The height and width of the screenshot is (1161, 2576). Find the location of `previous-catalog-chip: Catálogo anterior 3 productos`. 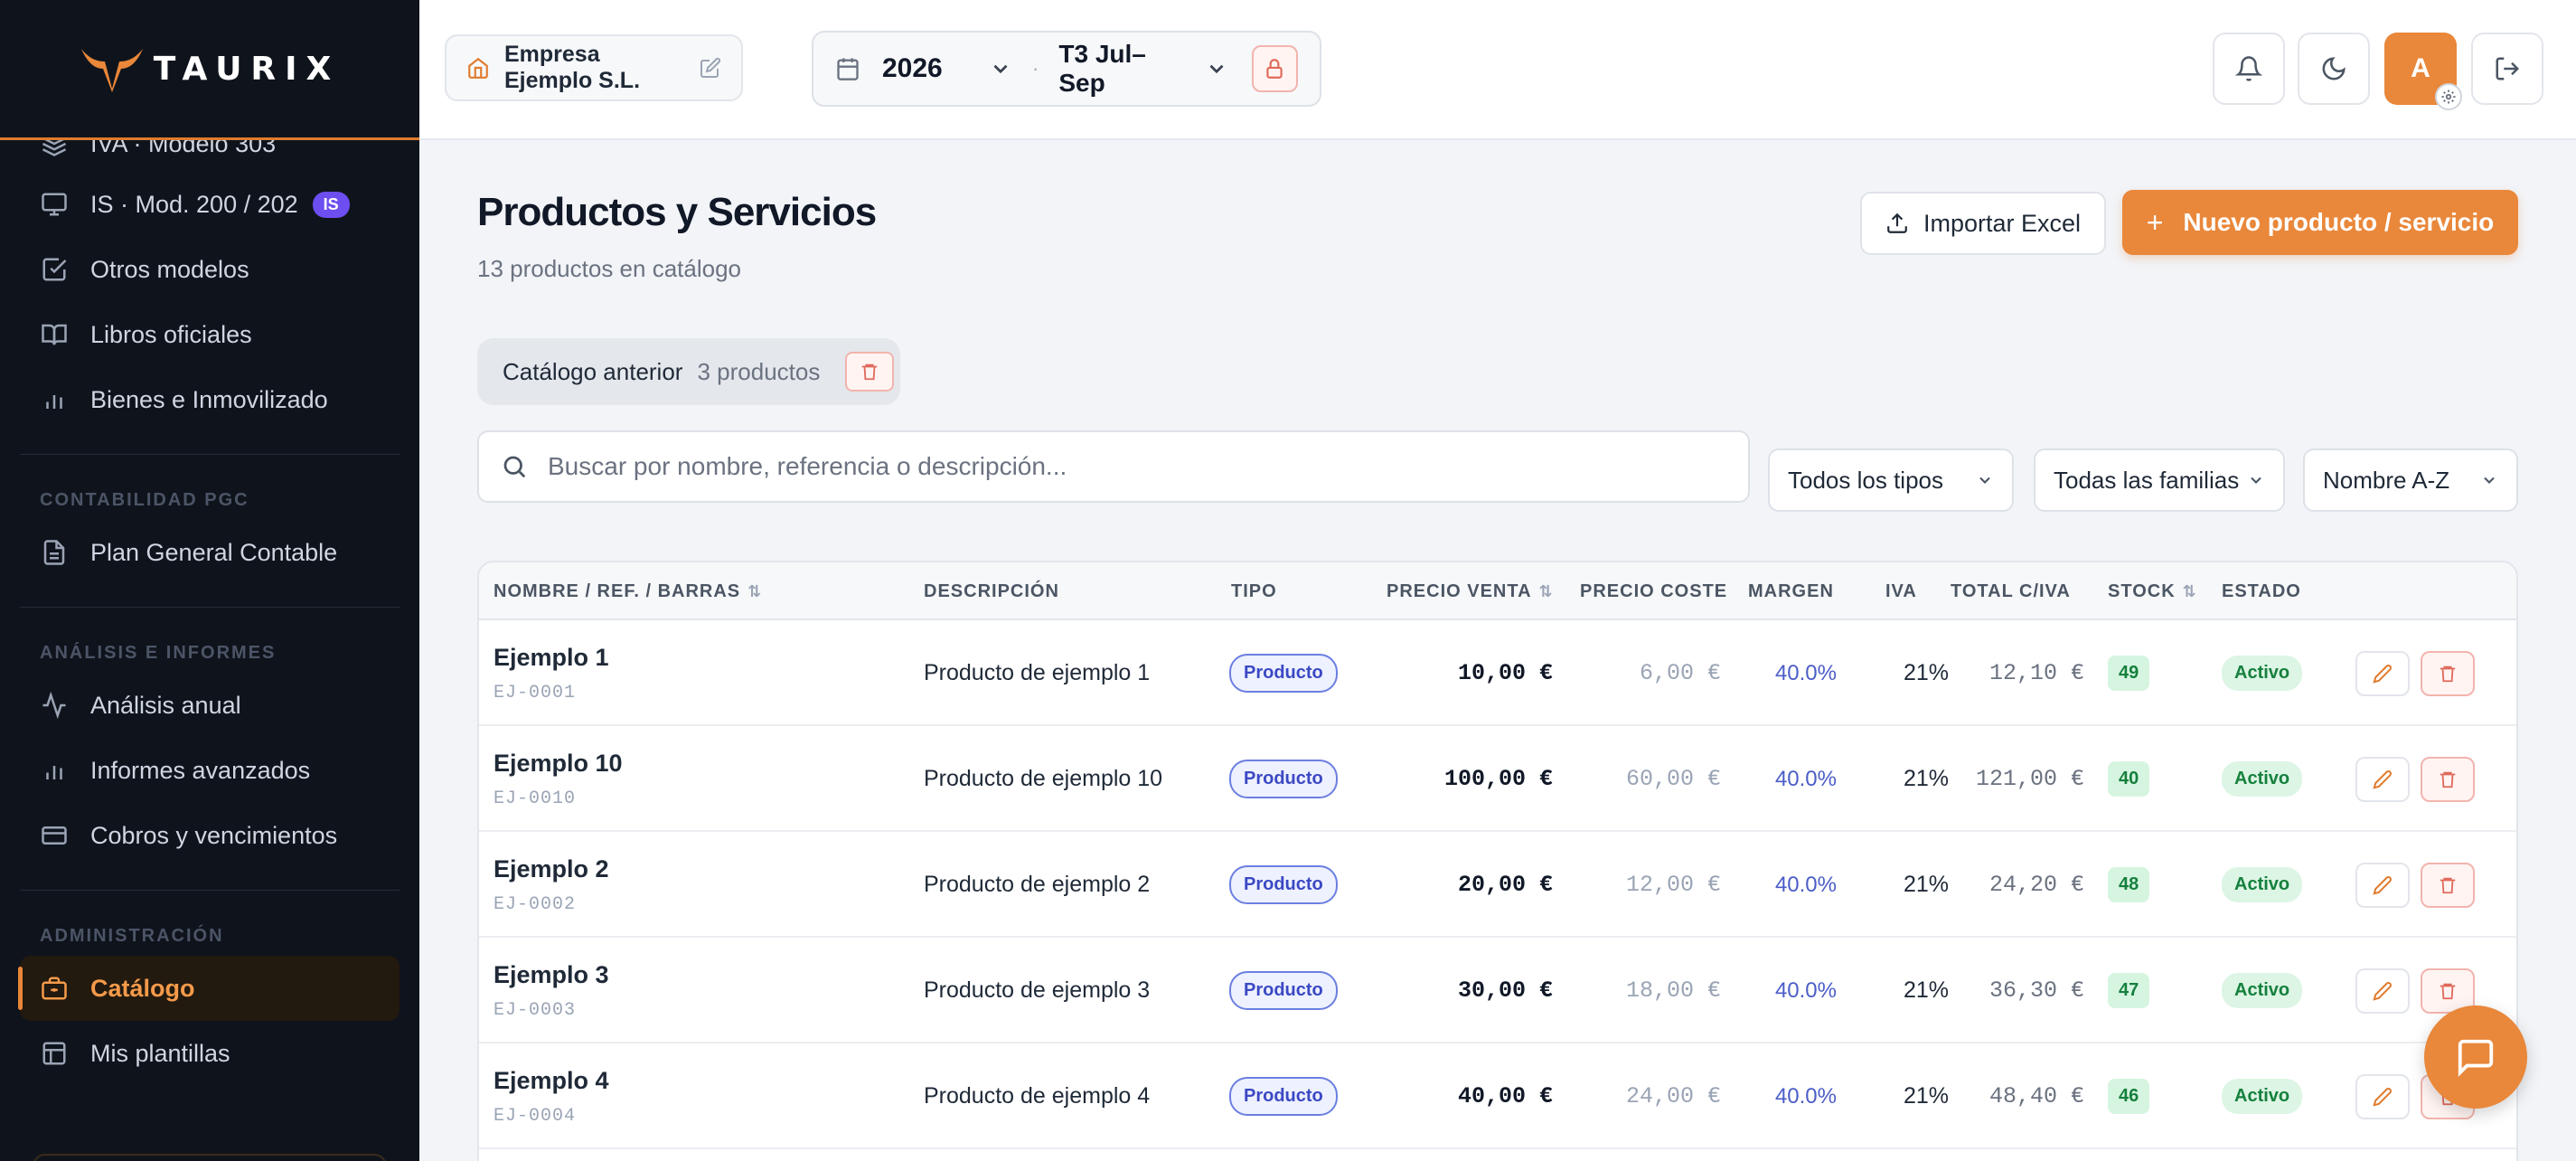

previous-catalog-chip: Catálogo anterior 3 productos is located at coordinates (688, 371).